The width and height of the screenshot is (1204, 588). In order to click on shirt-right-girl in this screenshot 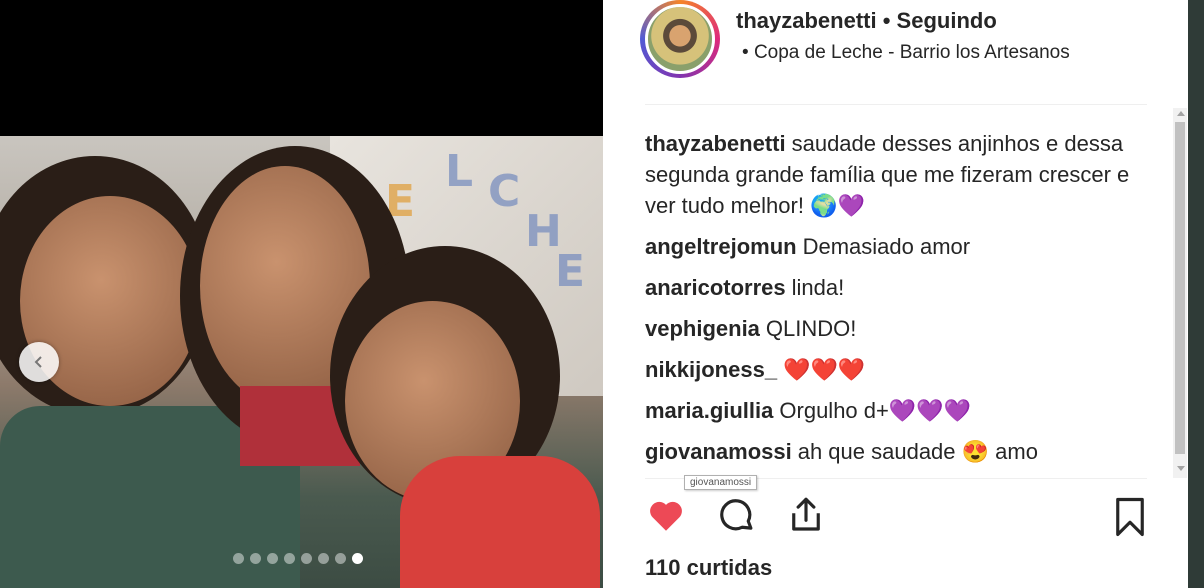, I will do `click(500, 522)`.